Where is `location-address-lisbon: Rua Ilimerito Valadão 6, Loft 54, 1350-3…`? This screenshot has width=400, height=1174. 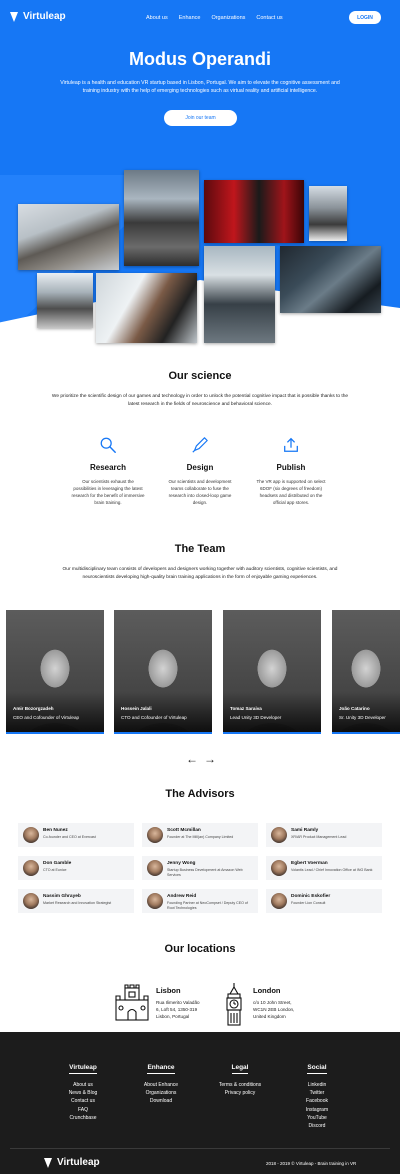
location-address-lisbon: Rua Ilimerito Valadão 6, Loft 54, 1350-3… is located at coordinates (178, 1009).